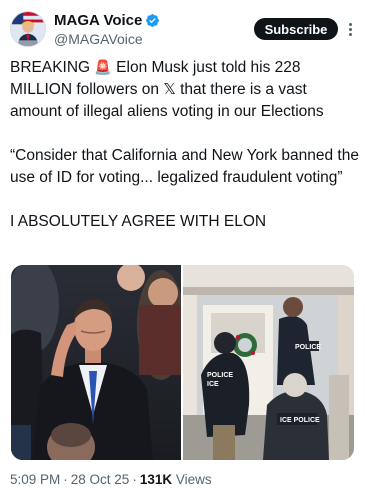  What do you see at coordinates (296, 29) in the screenshot?
I see `subscribe-button: Subscribe` at bounding box center [296, 29].